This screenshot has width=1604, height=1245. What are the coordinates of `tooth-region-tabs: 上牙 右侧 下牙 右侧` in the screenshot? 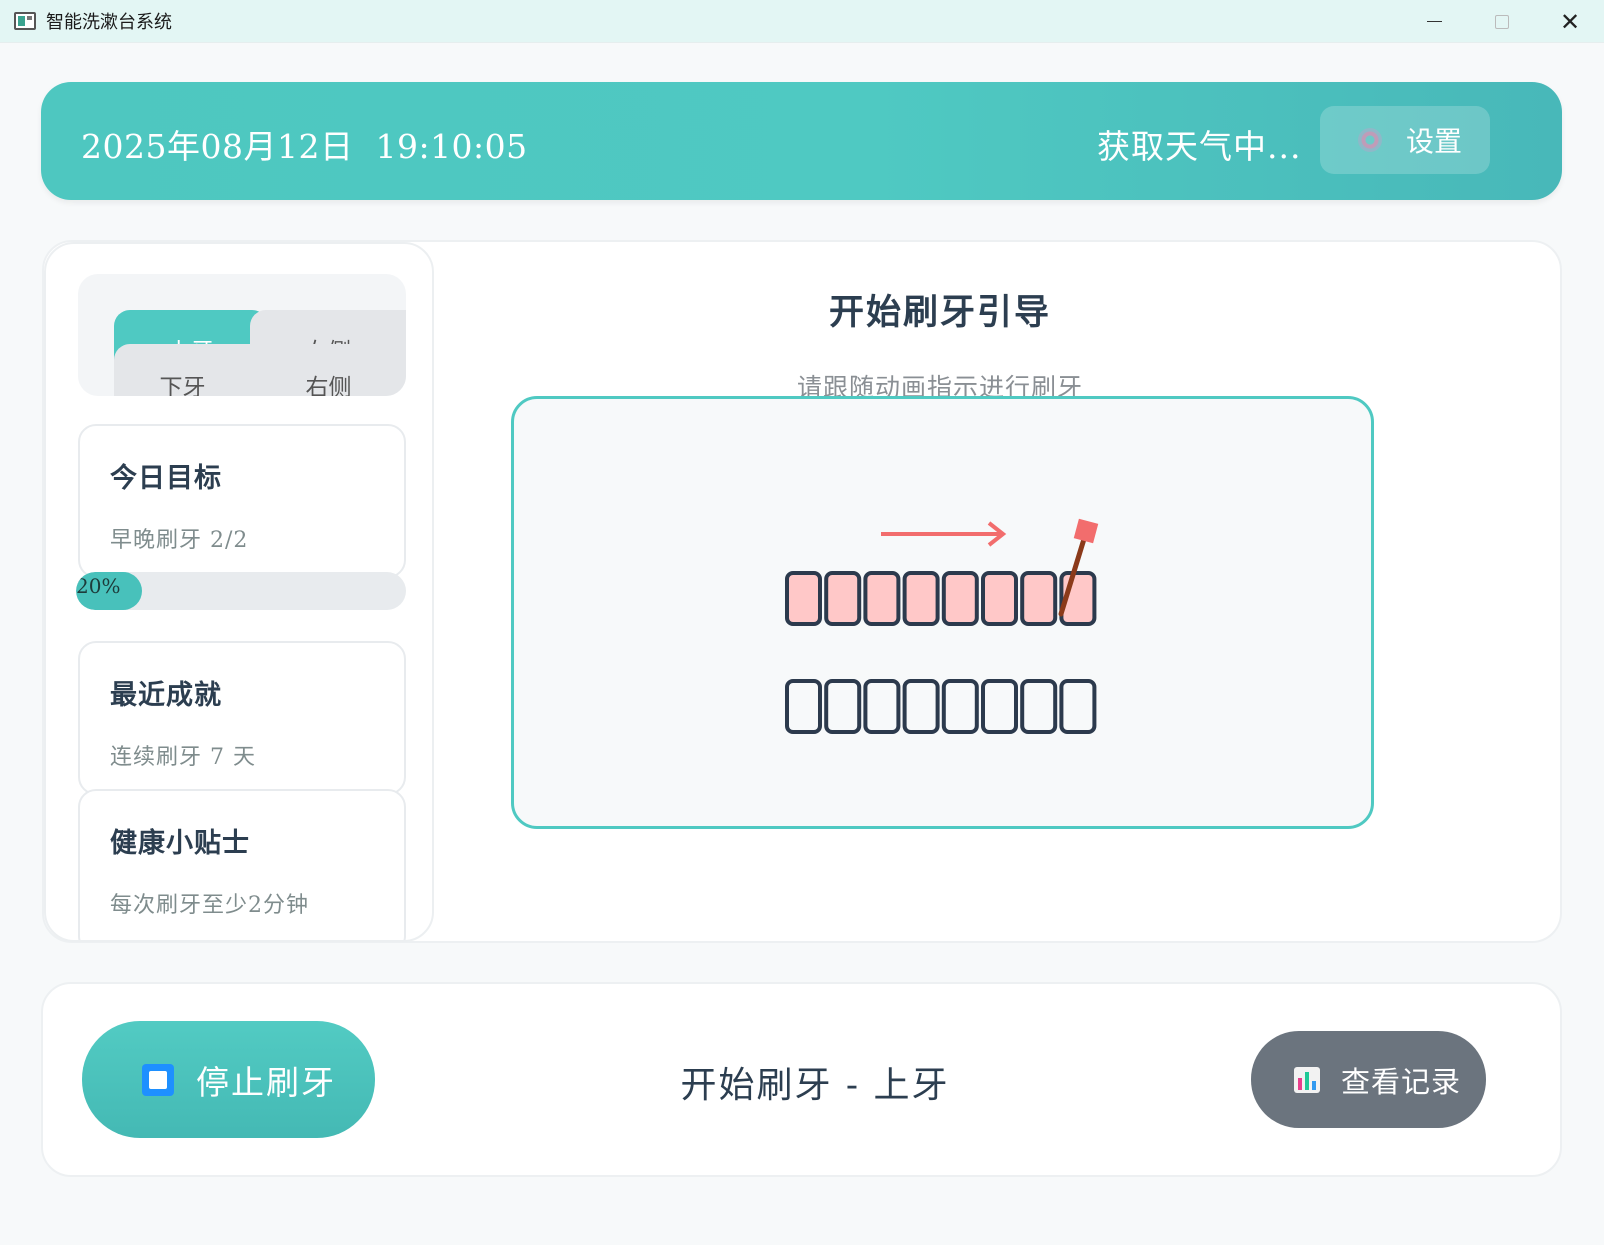 It's located at (242, 335).